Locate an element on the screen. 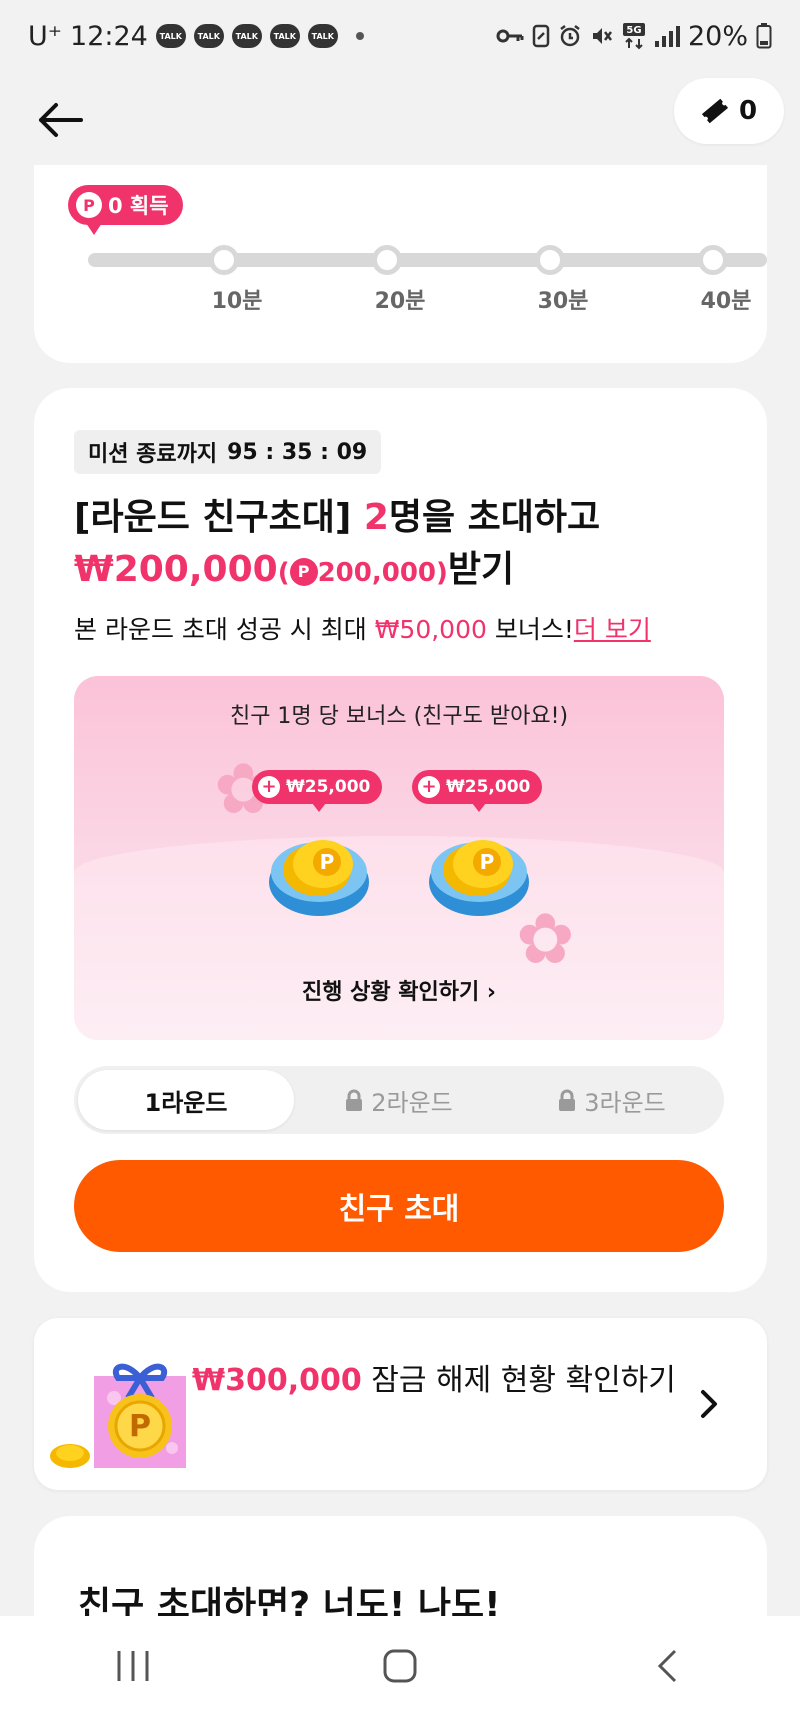  system-back-button is located at coordinates (667, 1666).